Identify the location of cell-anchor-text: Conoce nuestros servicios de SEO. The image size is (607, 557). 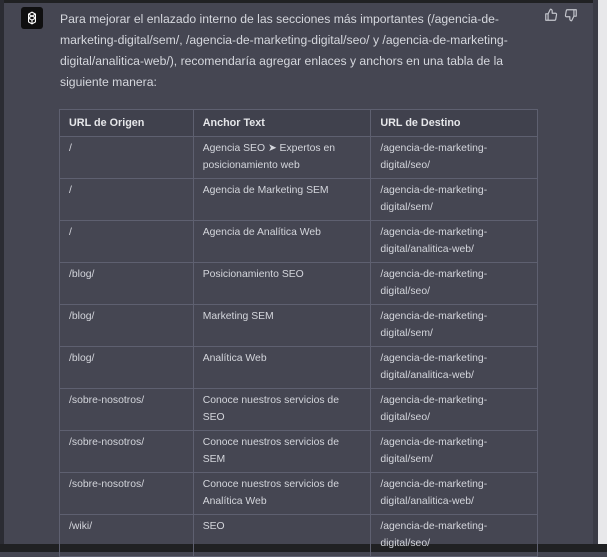
(282, 409).